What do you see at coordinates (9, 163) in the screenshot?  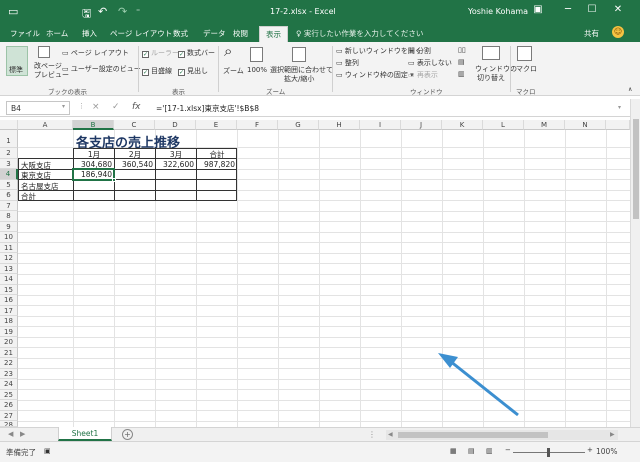 I see `row-header: 3` at bounding box center [9, 163].